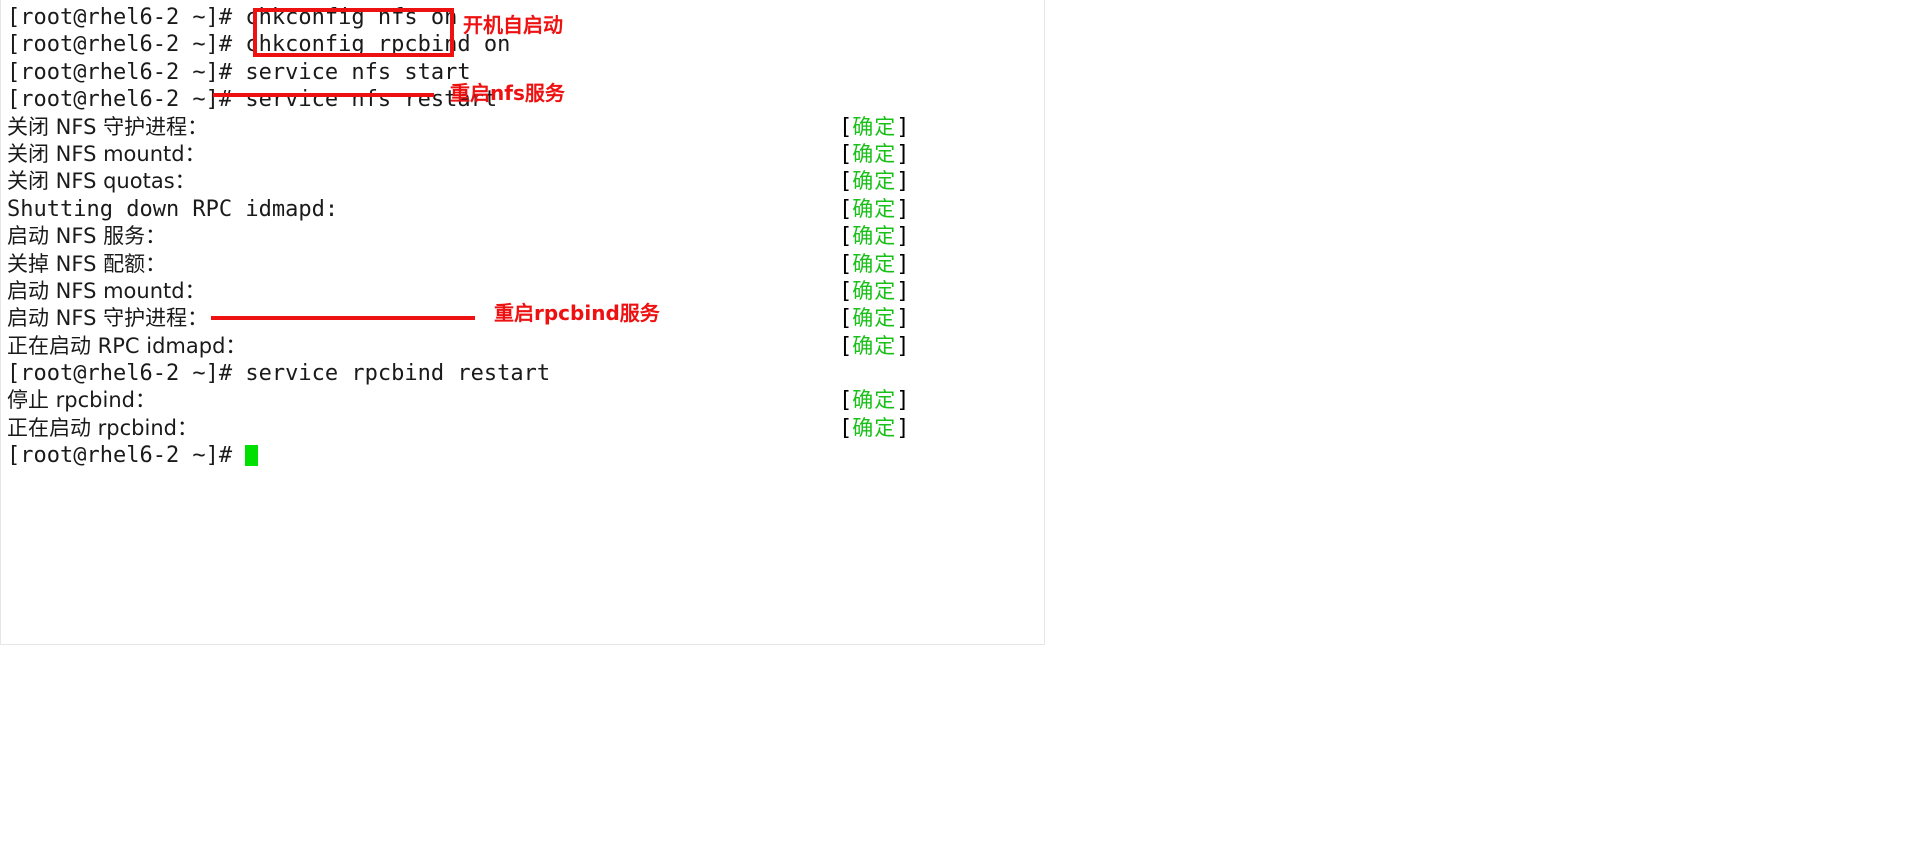 The height and width of the screenshot is (844, 1914). I want to click on output-text: 启动 NFS mountd：, so click(106, 290).